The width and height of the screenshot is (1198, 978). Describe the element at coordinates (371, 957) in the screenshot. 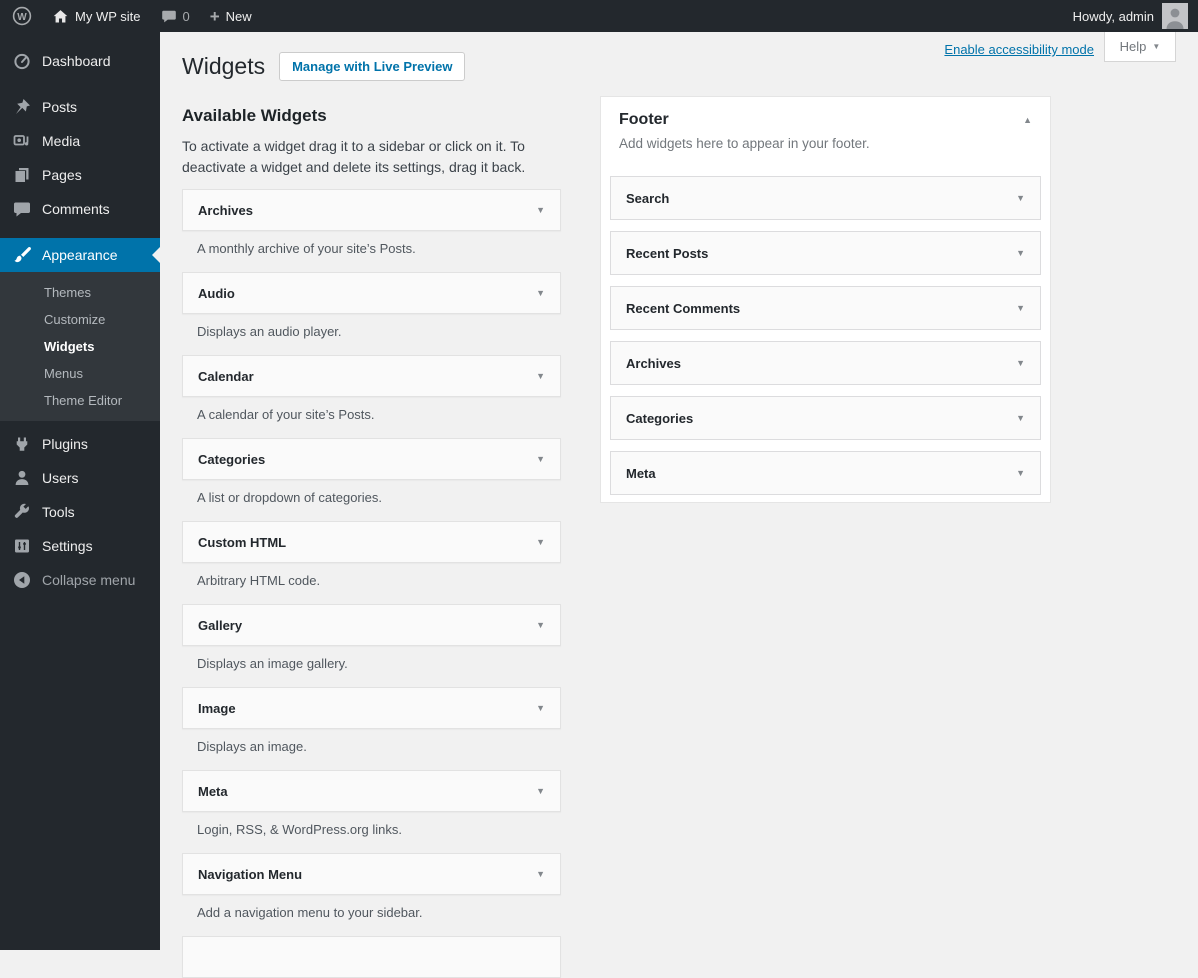

I see `widget-card-partial` at that location.